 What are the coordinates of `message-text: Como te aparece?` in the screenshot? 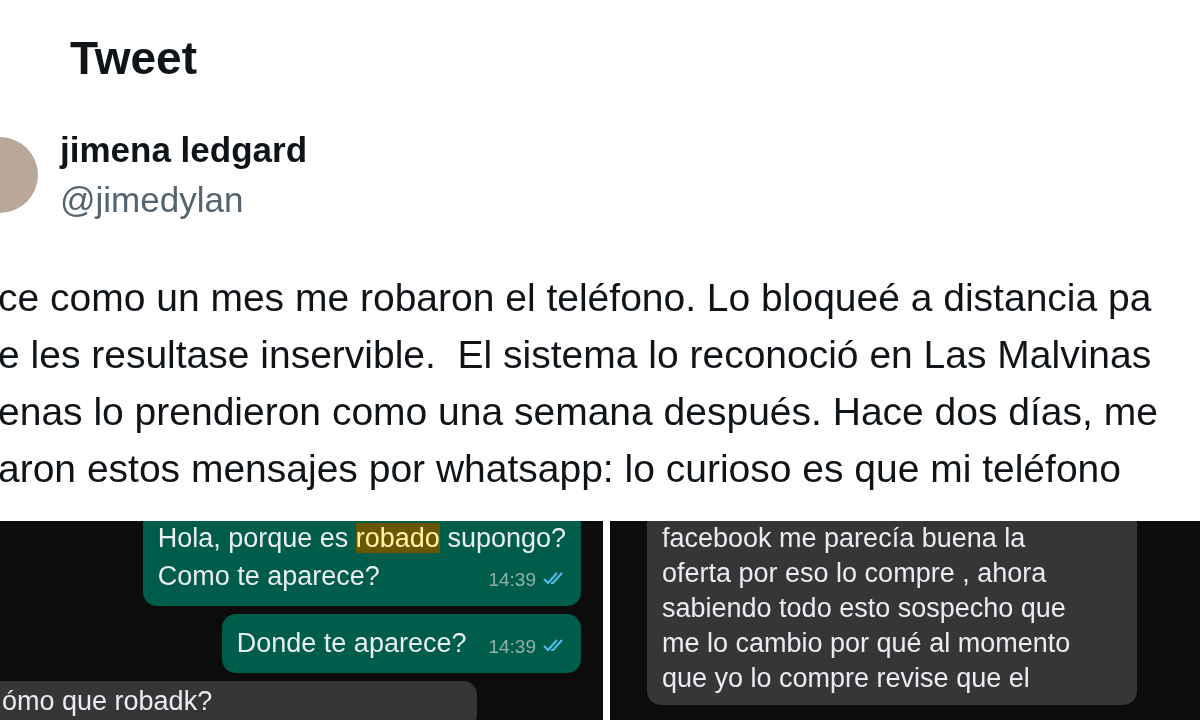 It's located at (268, 576).